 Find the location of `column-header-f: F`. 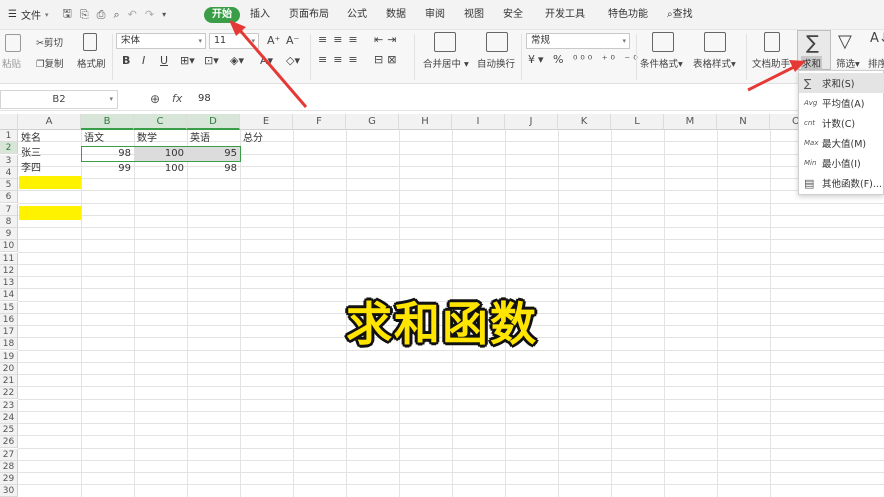

column-header-f: F is located at coordinates (319, 122).